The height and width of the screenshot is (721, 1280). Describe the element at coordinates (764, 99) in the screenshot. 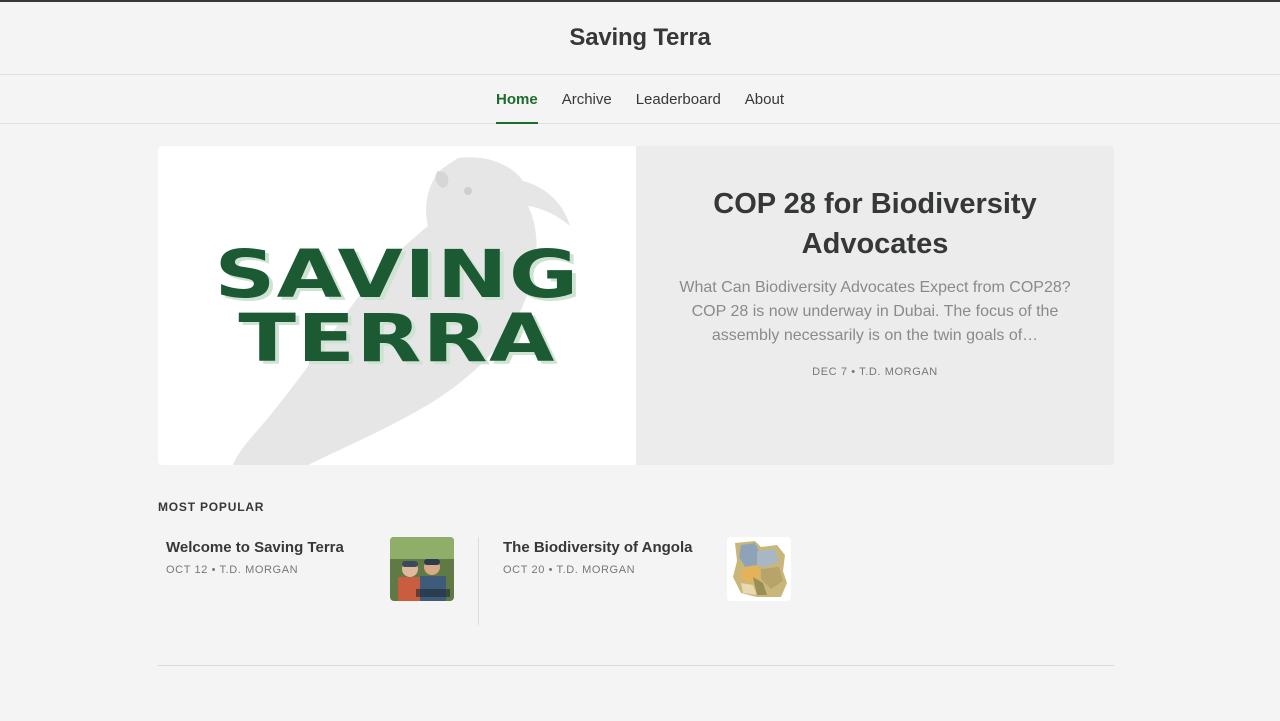

I see `nav-about: About` at that location.